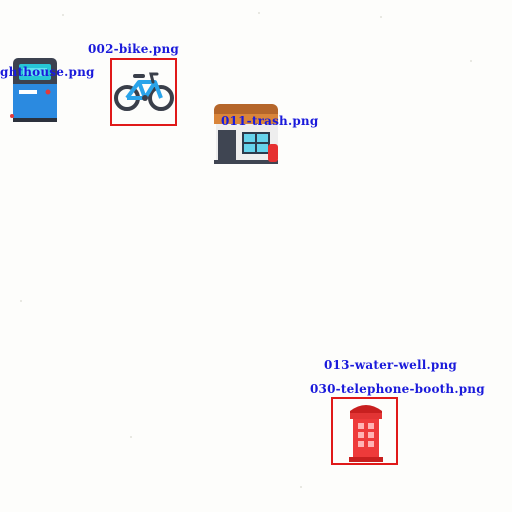  I want to click on file-bike, so click(143, 92).